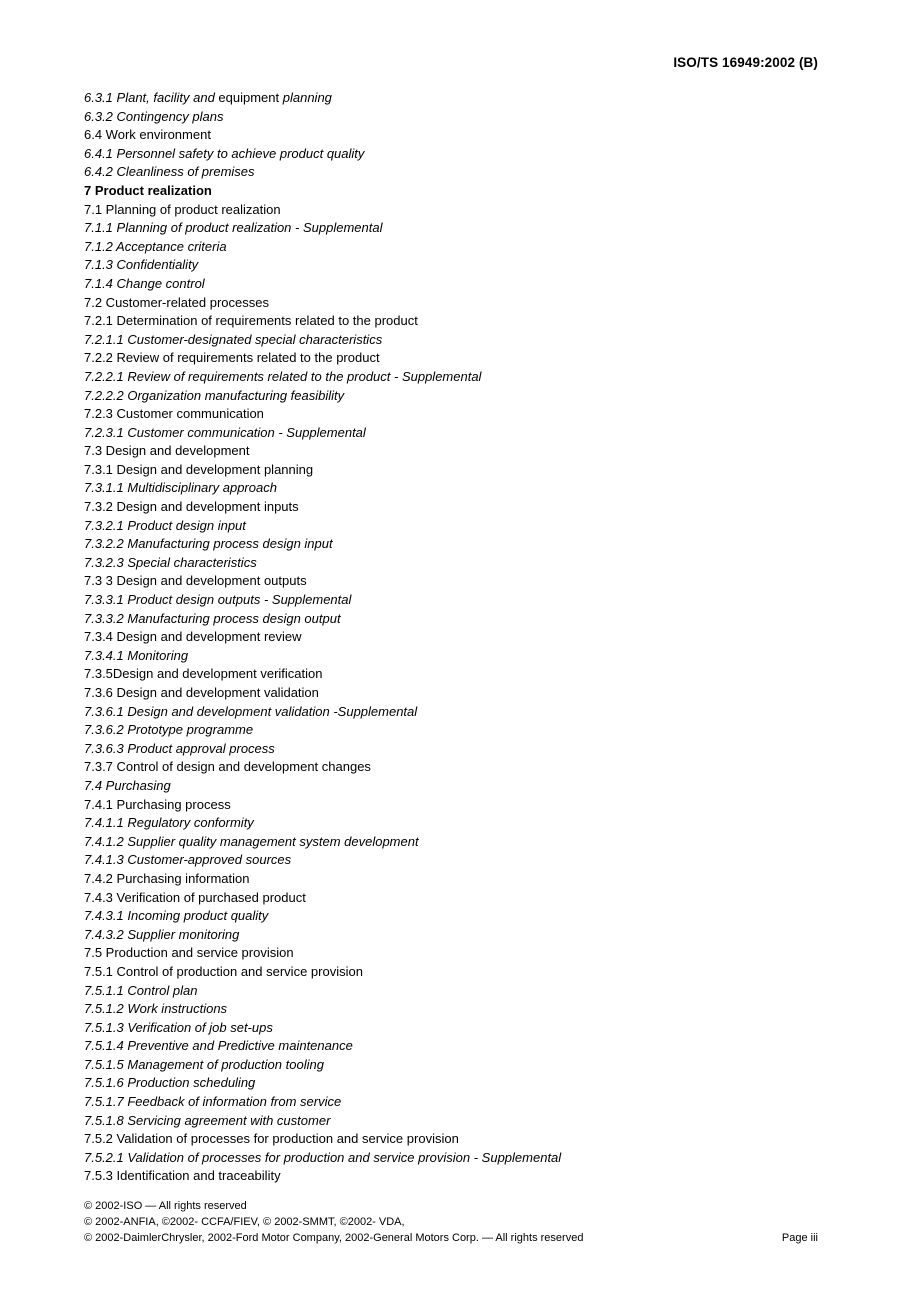 The image size is (920, 1301). I want to click on toc-entry: 7.4.1.1 Regulatory conformity, so click(169, 823).